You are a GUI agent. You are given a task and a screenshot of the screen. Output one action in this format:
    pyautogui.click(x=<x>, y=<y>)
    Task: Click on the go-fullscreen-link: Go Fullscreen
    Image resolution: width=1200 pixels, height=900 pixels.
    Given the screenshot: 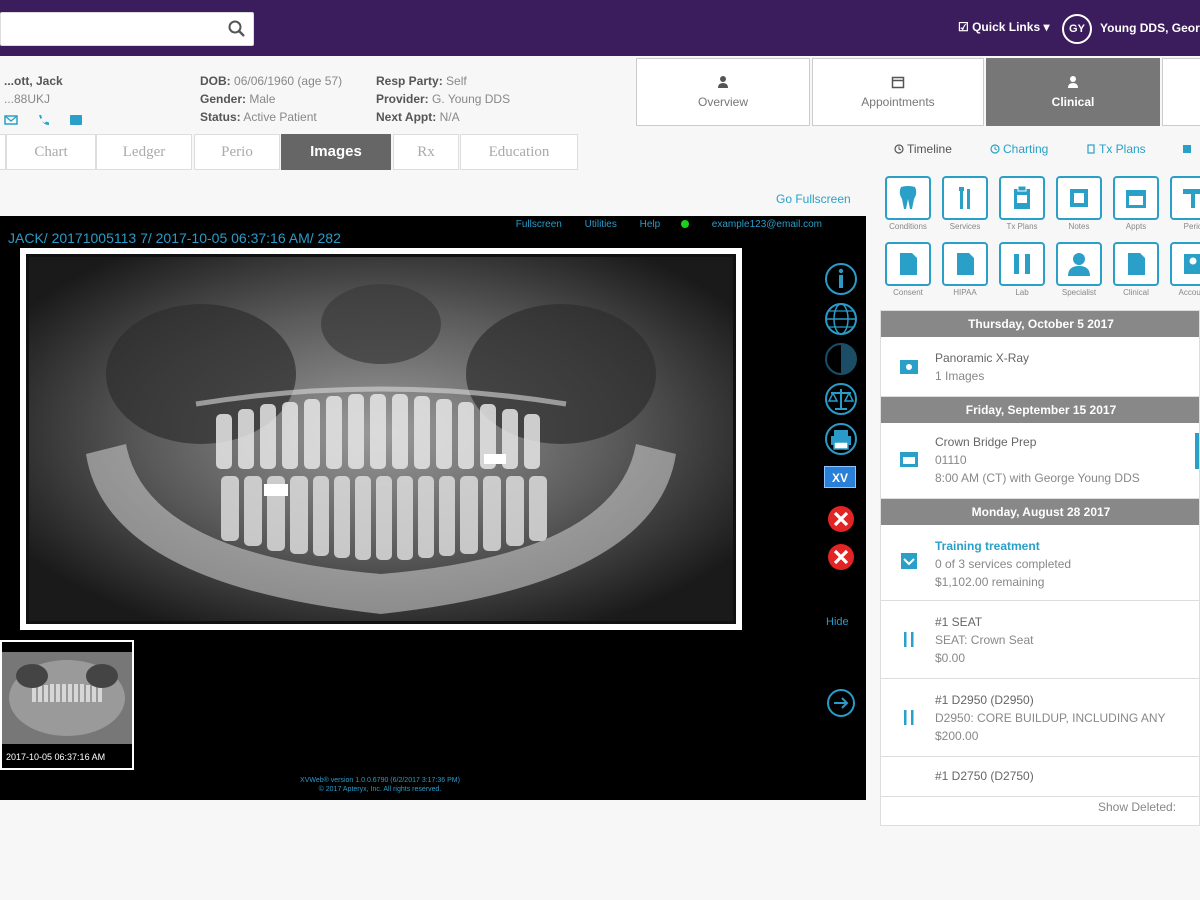 What is the action you would take?
    pyautogui.click(x=813, y=199)
    